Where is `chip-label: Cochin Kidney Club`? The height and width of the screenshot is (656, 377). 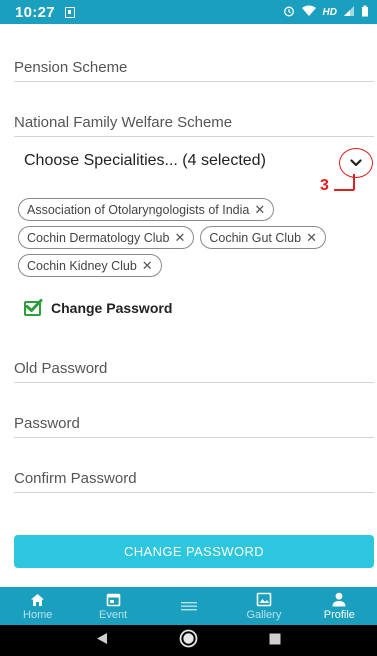
chip-label: Cochin Kidney Club is located at coordinates (82, 265).